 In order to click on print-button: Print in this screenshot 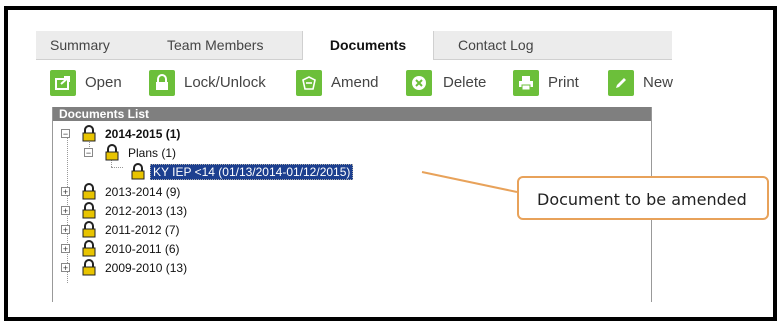, I will do `click(553, 83)`.